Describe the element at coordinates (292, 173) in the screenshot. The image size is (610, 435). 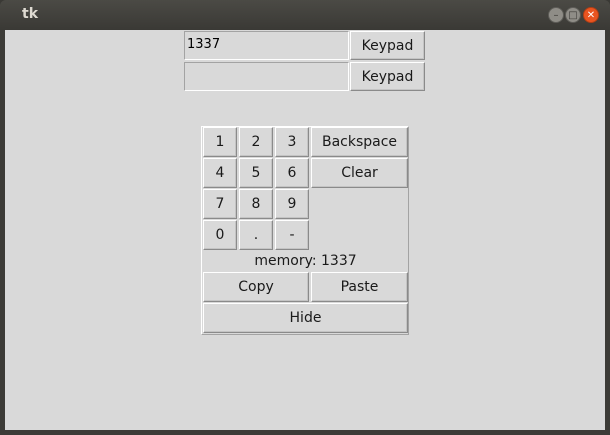
I see `key-6: 6` at that location.